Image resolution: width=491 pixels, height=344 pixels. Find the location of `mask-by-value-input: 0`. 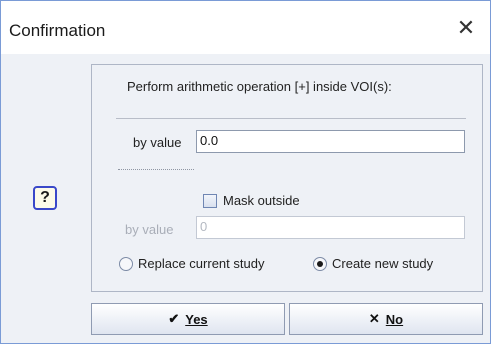

mask-by-value-input: 0 is located at coordinates (330, 227).